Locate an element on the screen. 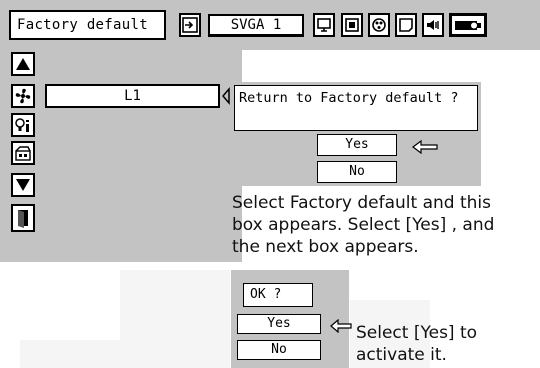 The height and width of the screenshot is (368, 540). info-icon is located at coordinates (23, 125).